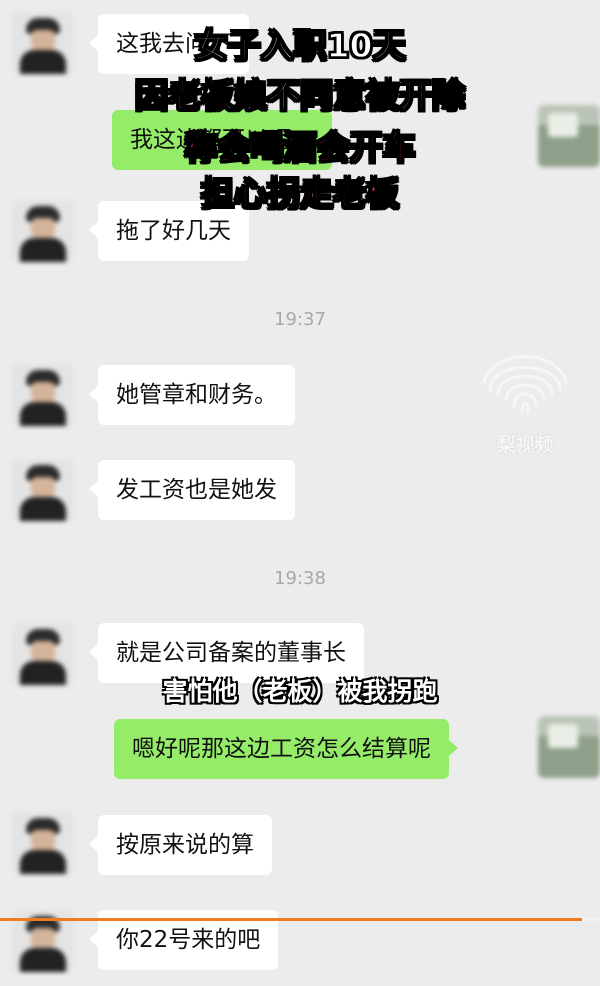 The height and width of the screenshot is (986, 600). Describe the element at coordinates (300, 691) in the screenshot. I see `video-subtitle: 害怕他（老板）被我拐跑` at that location.